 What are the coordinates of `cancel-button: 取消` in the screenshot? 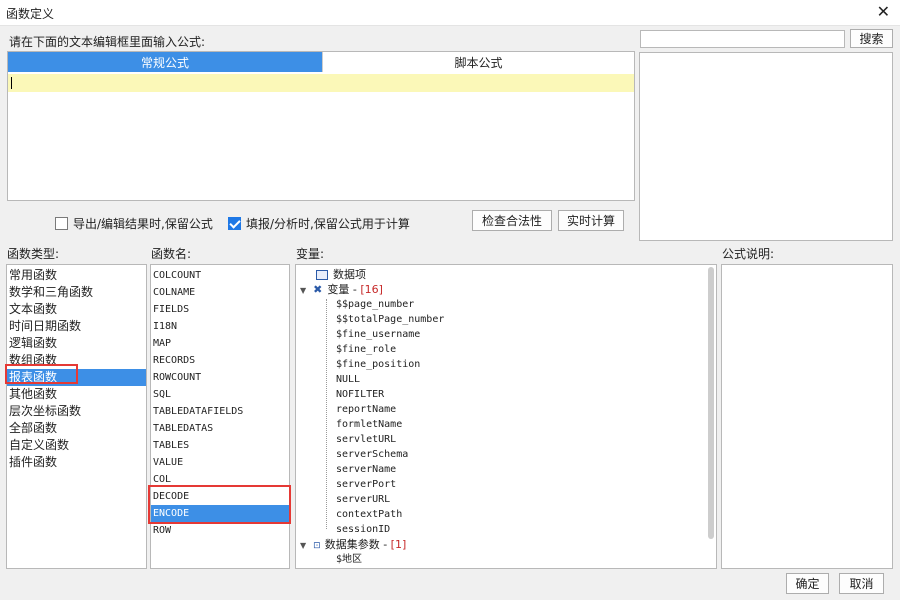 It's located at (861, 583).